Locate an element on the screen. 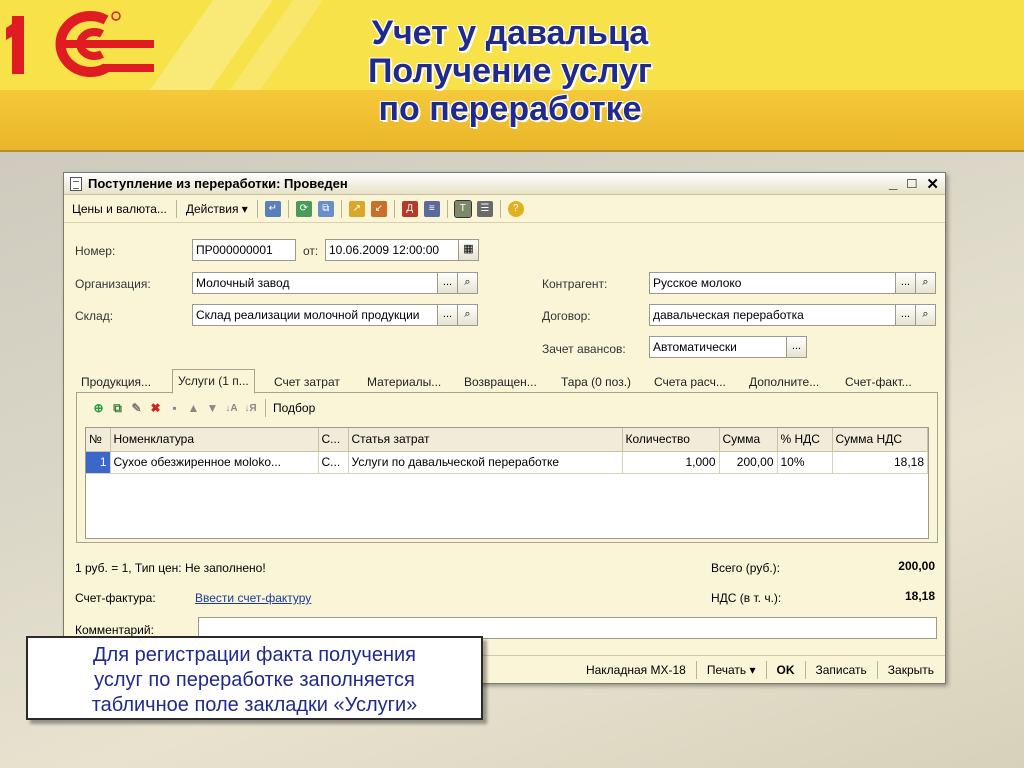  warehouse-field: Склад реализации молочной продукции is located at coordinates (315, 315).